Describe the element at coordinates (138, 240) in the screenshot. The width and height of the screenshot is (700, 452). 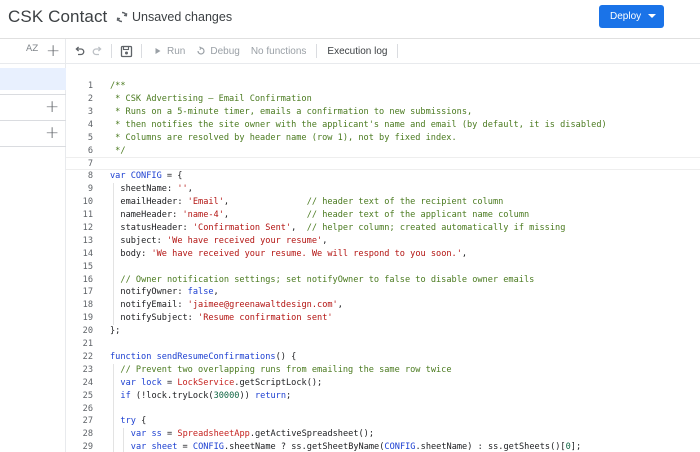
I see `code-token: subject` at that location.